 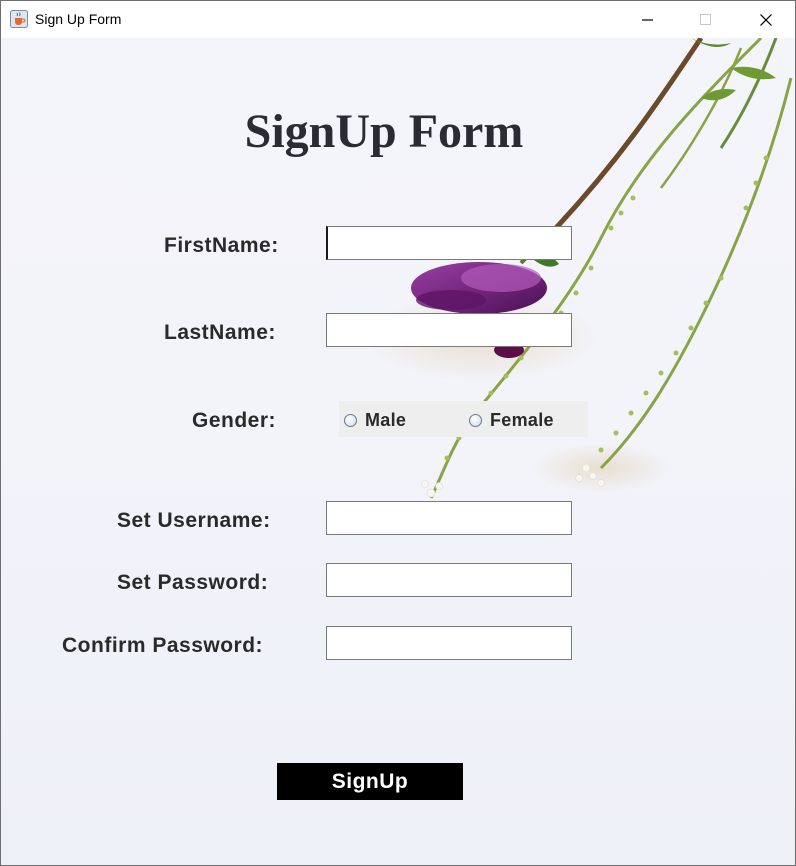 I want to click on minimize-button, so click(x=648, y=19).